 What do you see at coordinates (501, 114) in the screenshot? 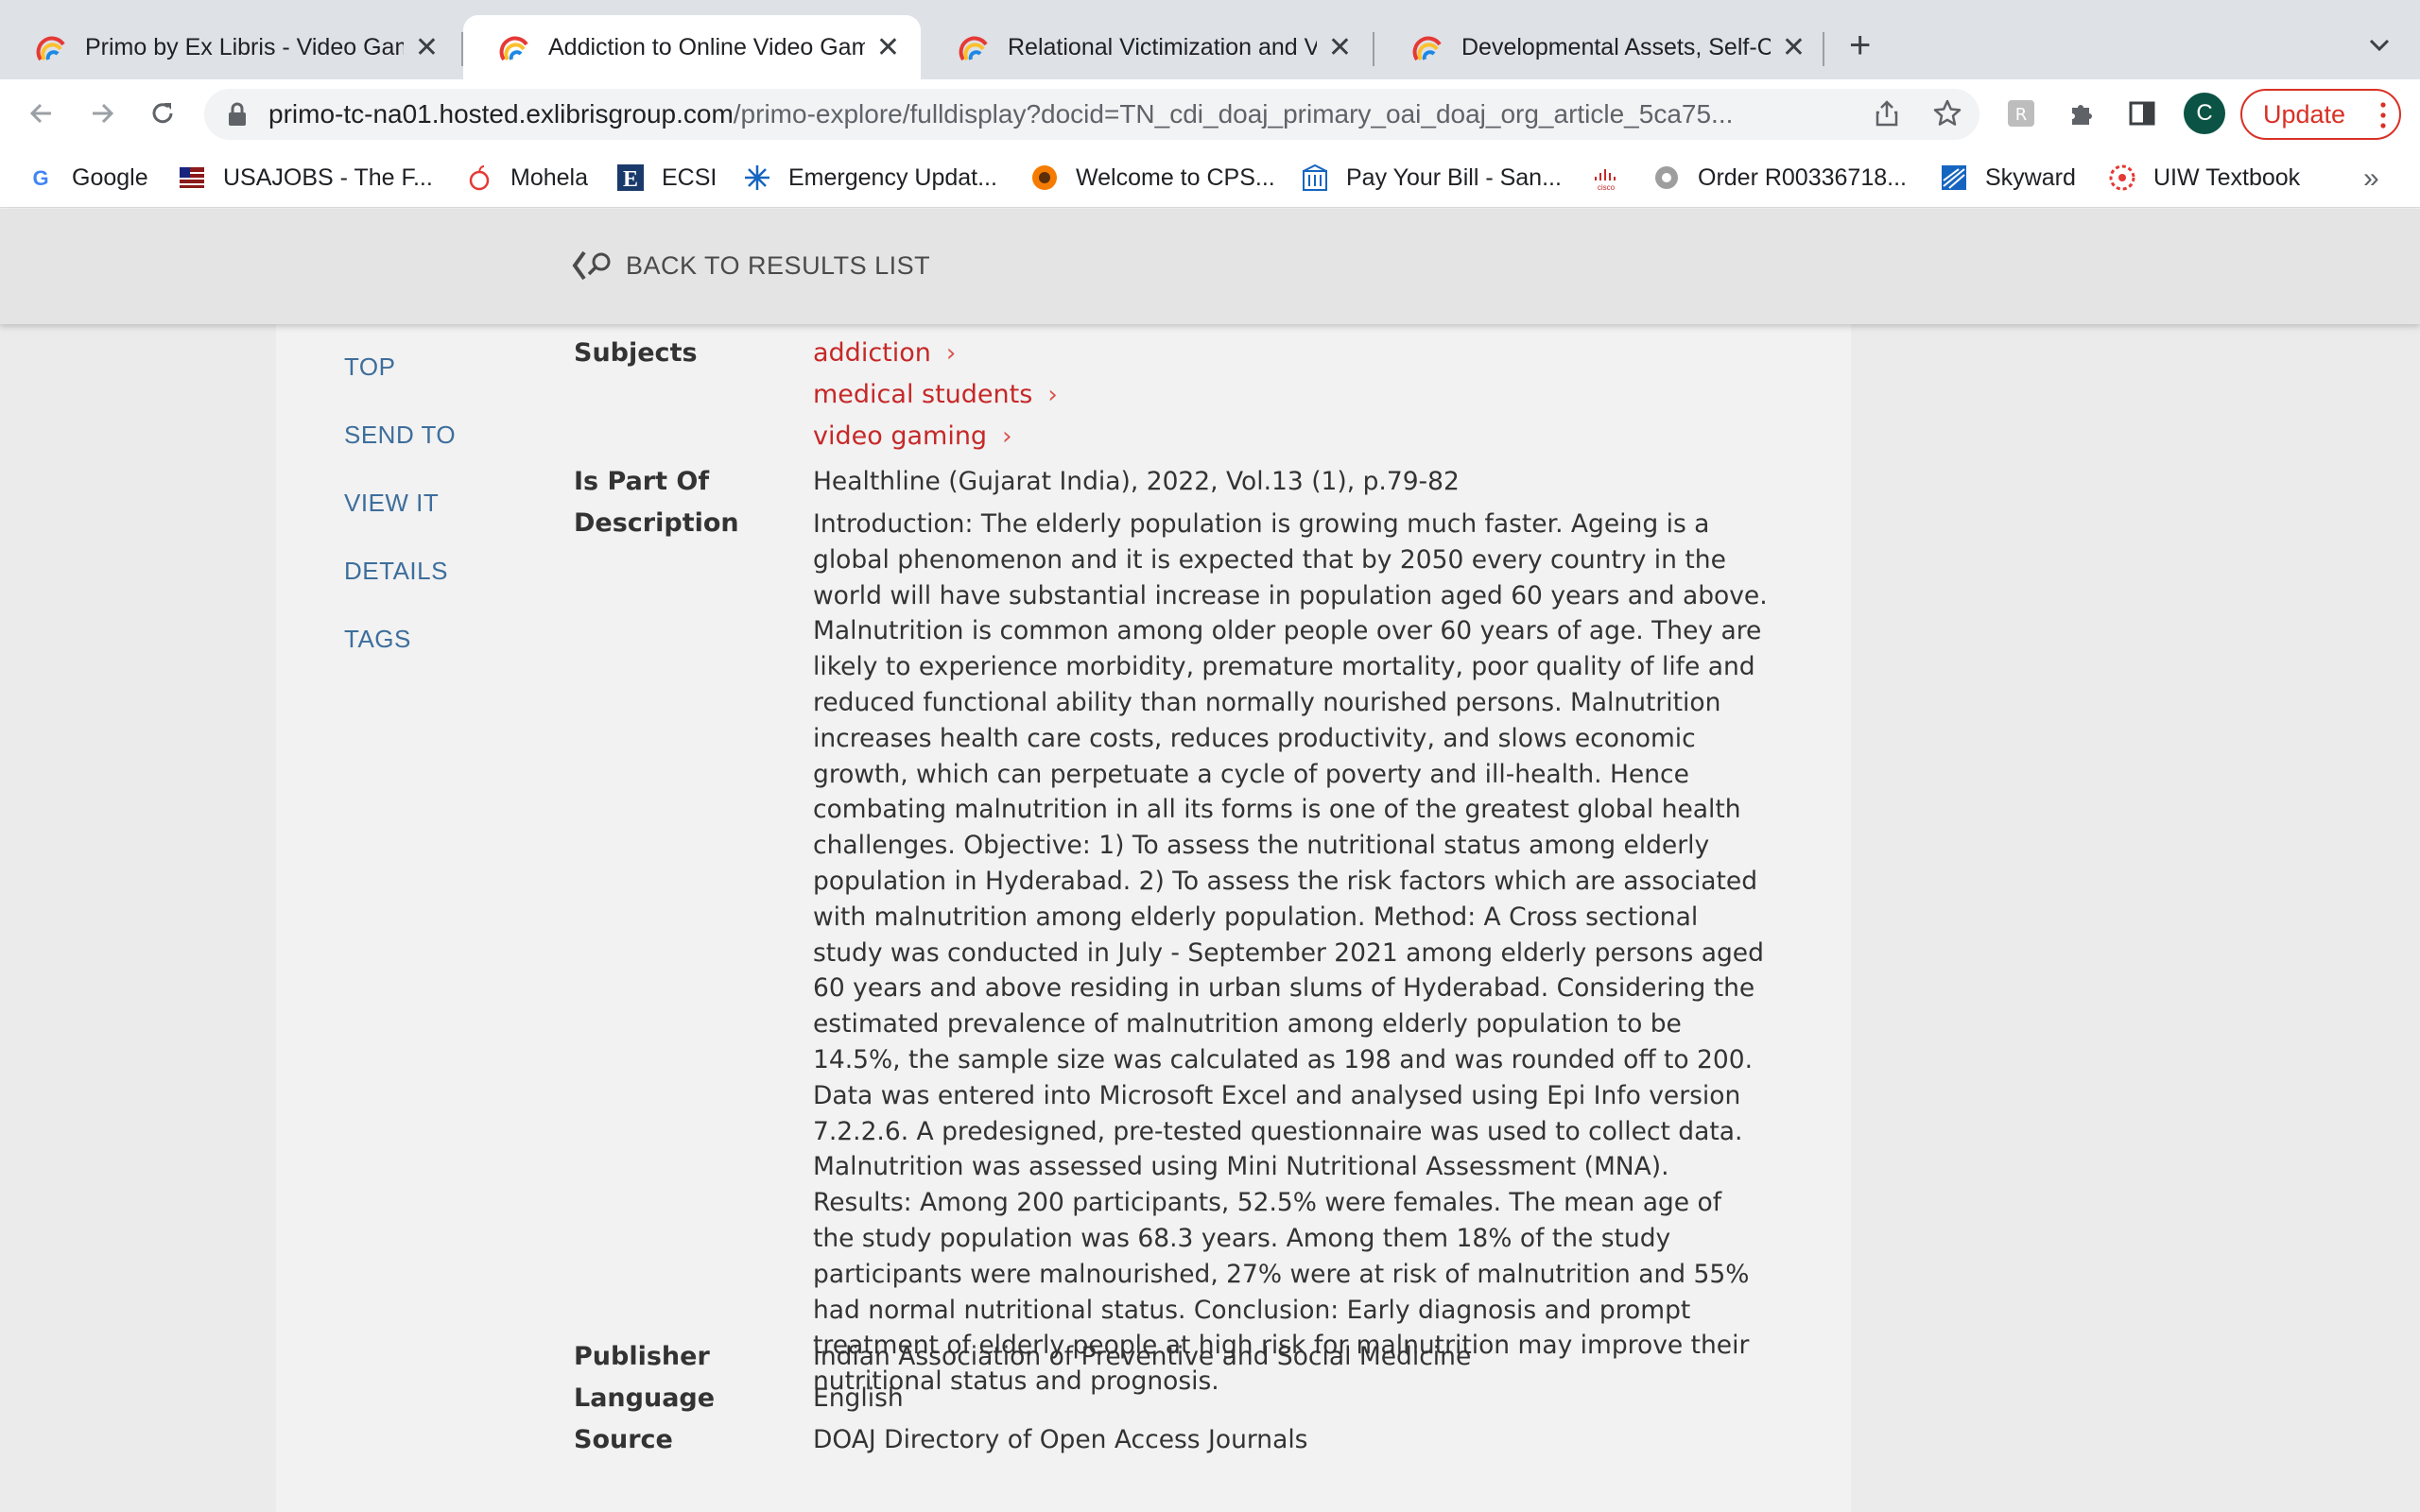
I see `url-host: primo-tc-na01.hosted.exlibrisgroup.com` at bounding box center [501, 114].